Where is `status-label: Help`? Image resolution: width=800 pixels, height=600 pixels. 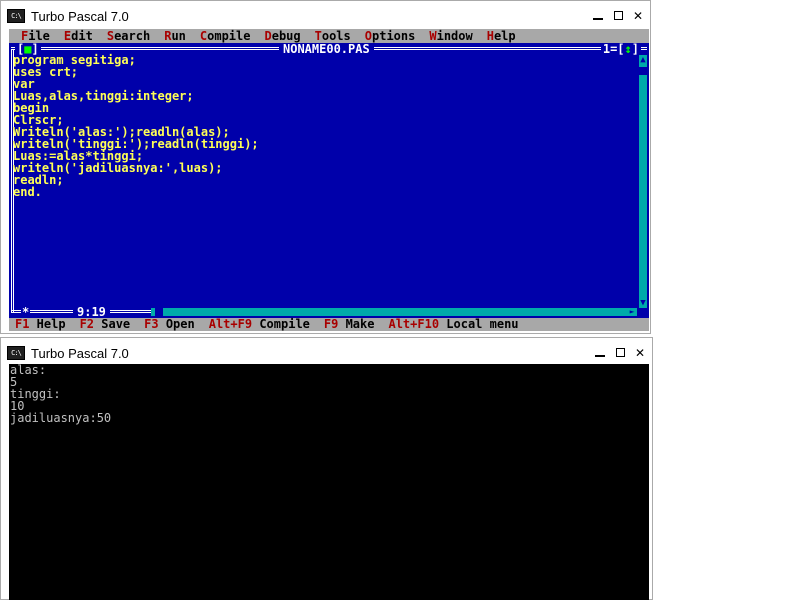 status-label: Help is located at coordinates (47, 324).